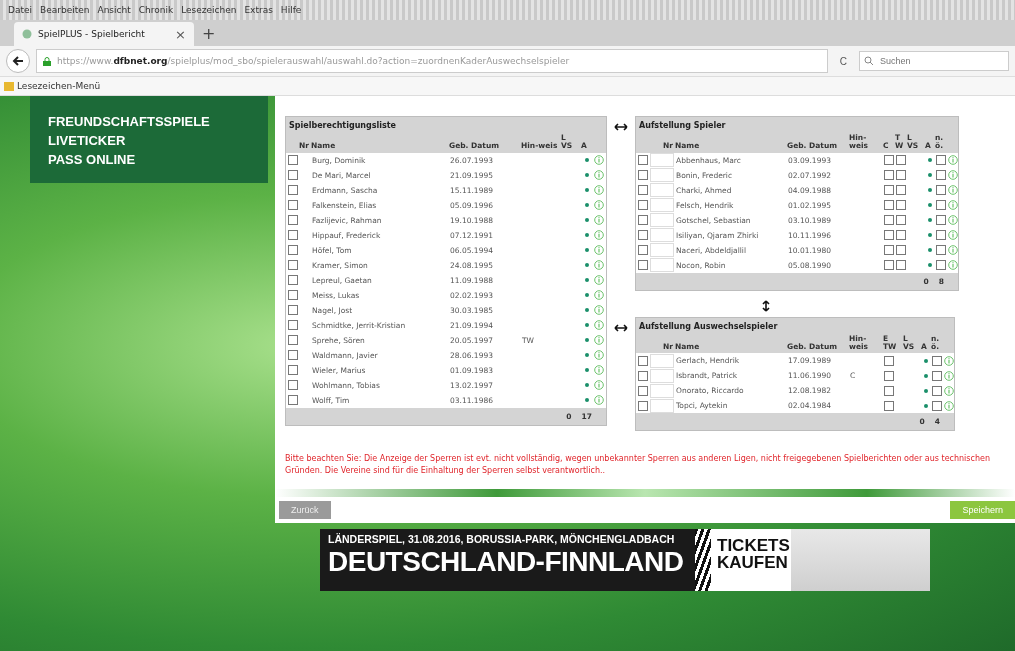  I want to click on browser-tab: SpielPLUS - Spielbericht ×, so click(104, 34).